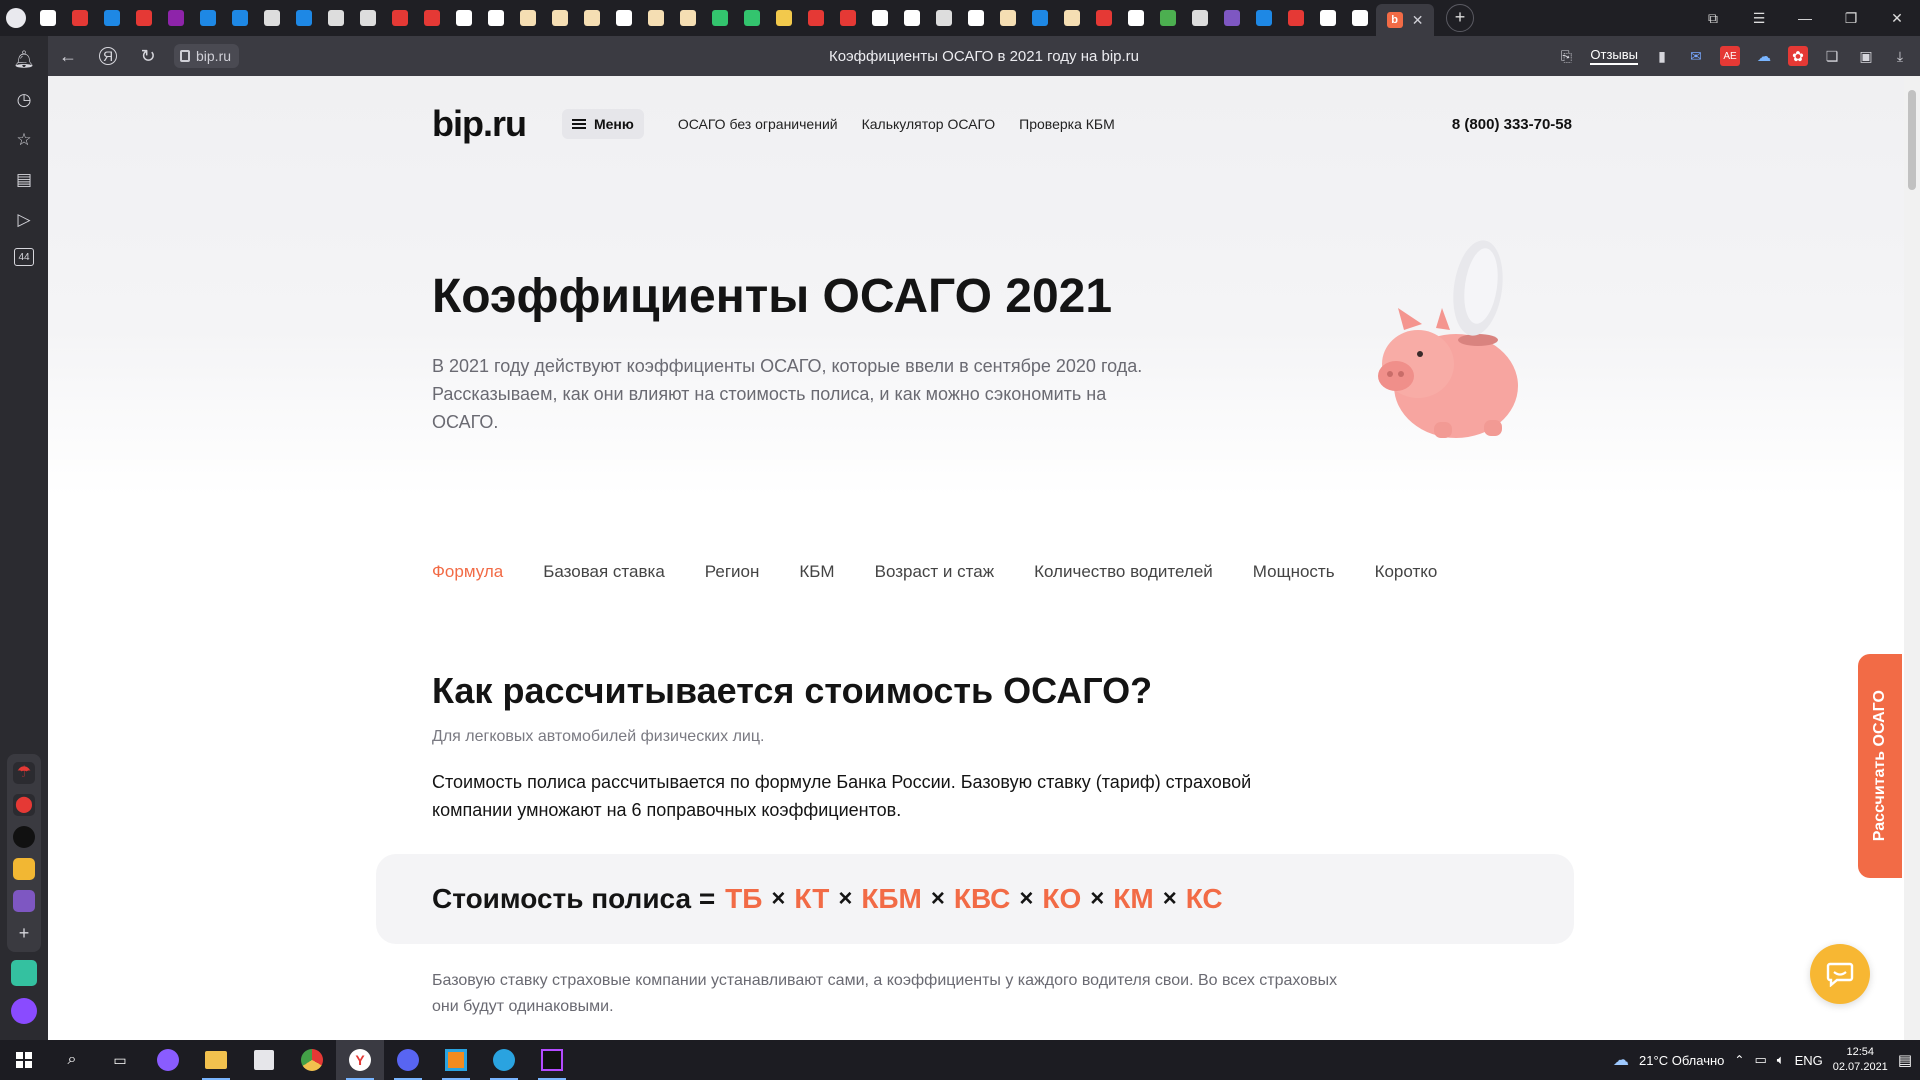  What do you see at coordinates (1759, 18) in the screenshot?
I see `browser-menu-icon: ☰` at bounding box center [1759, 18].